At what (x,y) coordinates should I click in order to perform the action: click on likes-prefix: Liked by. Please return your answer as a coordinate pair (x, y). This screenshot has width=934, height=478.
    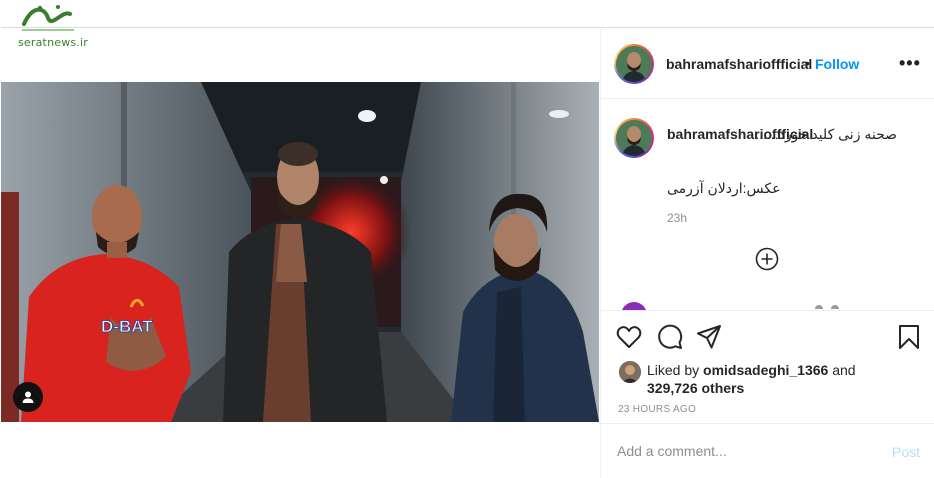
    Looking at the image, I should click on (675, 370).